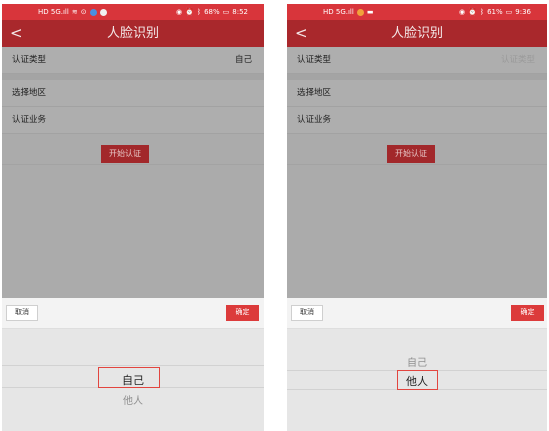 The height and width of the screenshot is (431, 549). What do you see at coordinates (212, 12) in the screenshot?
I see `battery-percent: 68%` at bounding box center [212, 12].